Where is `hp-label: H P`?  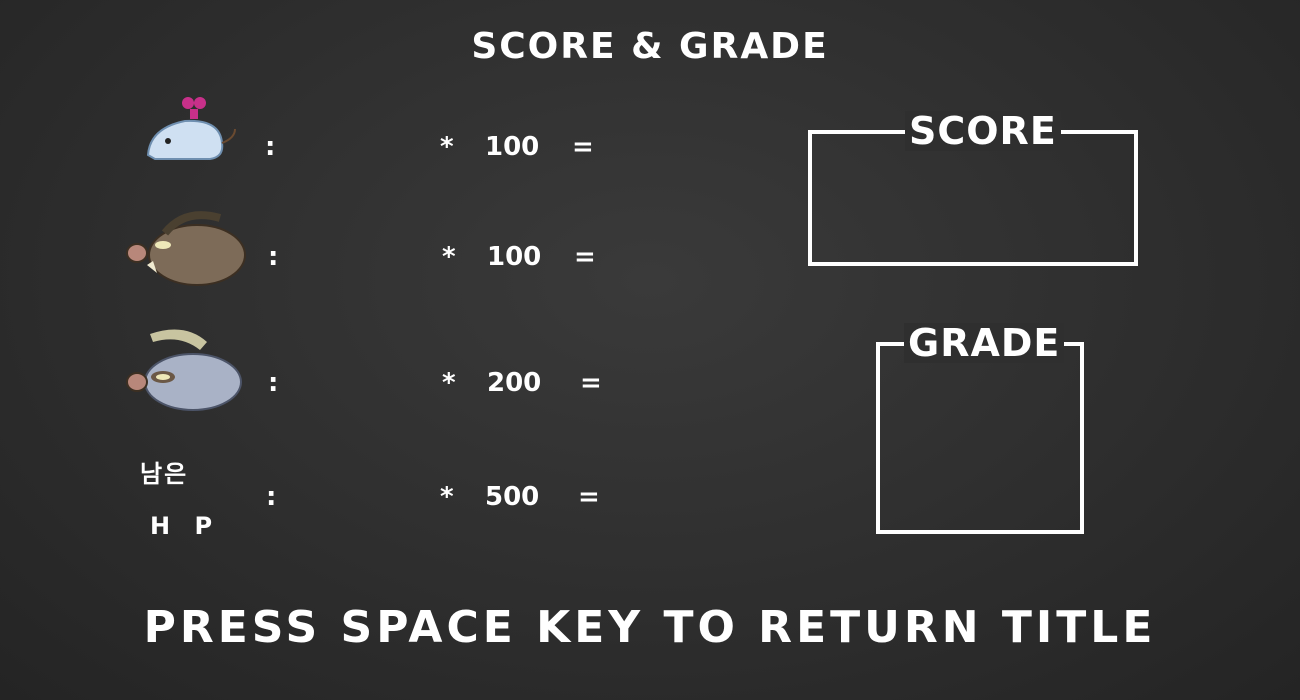 hp-label: H P is located at coordinates (185, 526).